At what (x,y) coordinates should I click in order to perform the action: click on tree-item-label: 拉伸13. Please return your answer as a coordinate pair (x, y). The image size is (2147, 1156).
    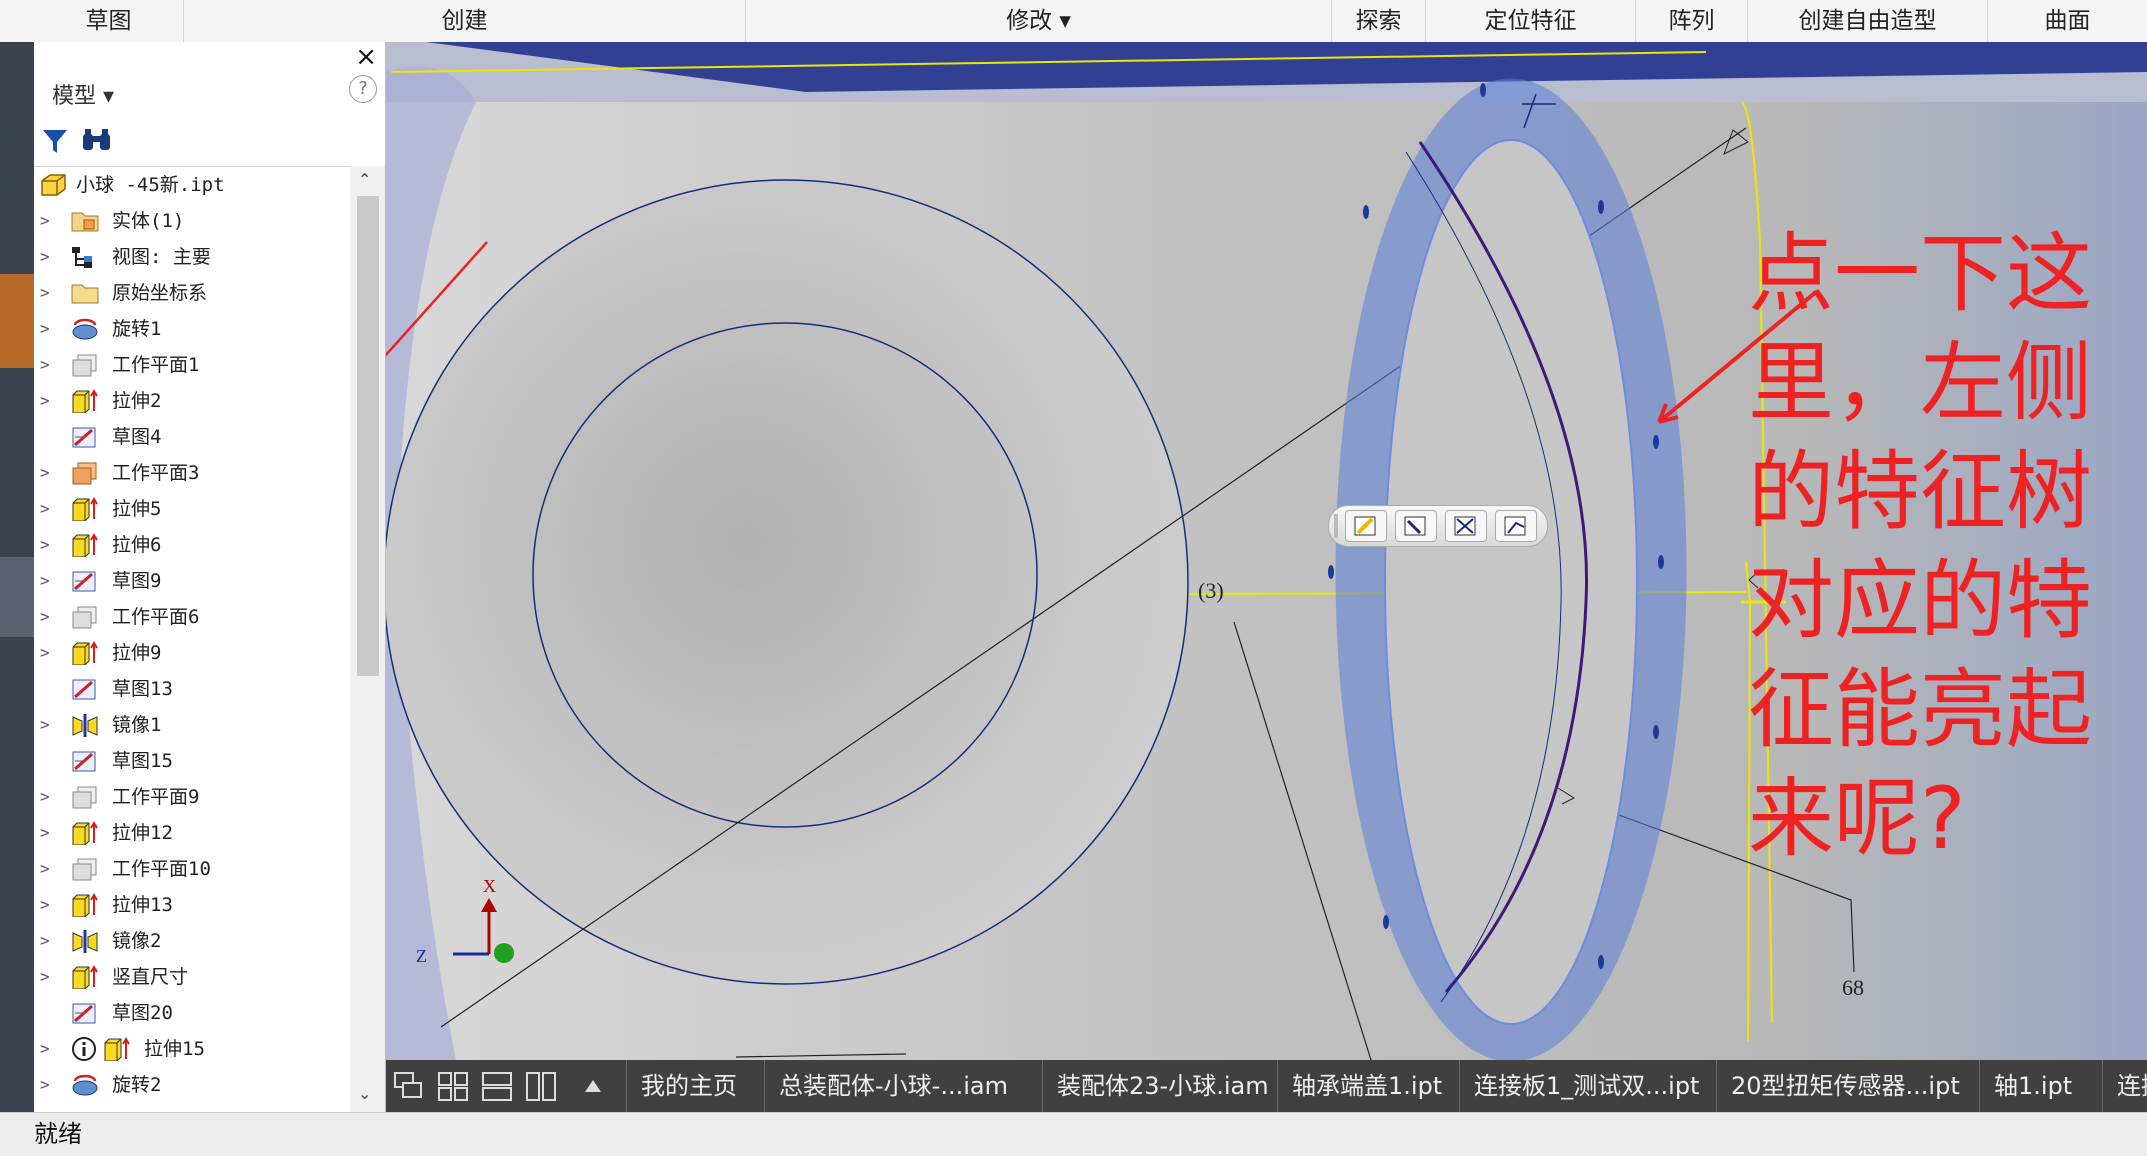
    Looking at the image, I should click on (142, 905).